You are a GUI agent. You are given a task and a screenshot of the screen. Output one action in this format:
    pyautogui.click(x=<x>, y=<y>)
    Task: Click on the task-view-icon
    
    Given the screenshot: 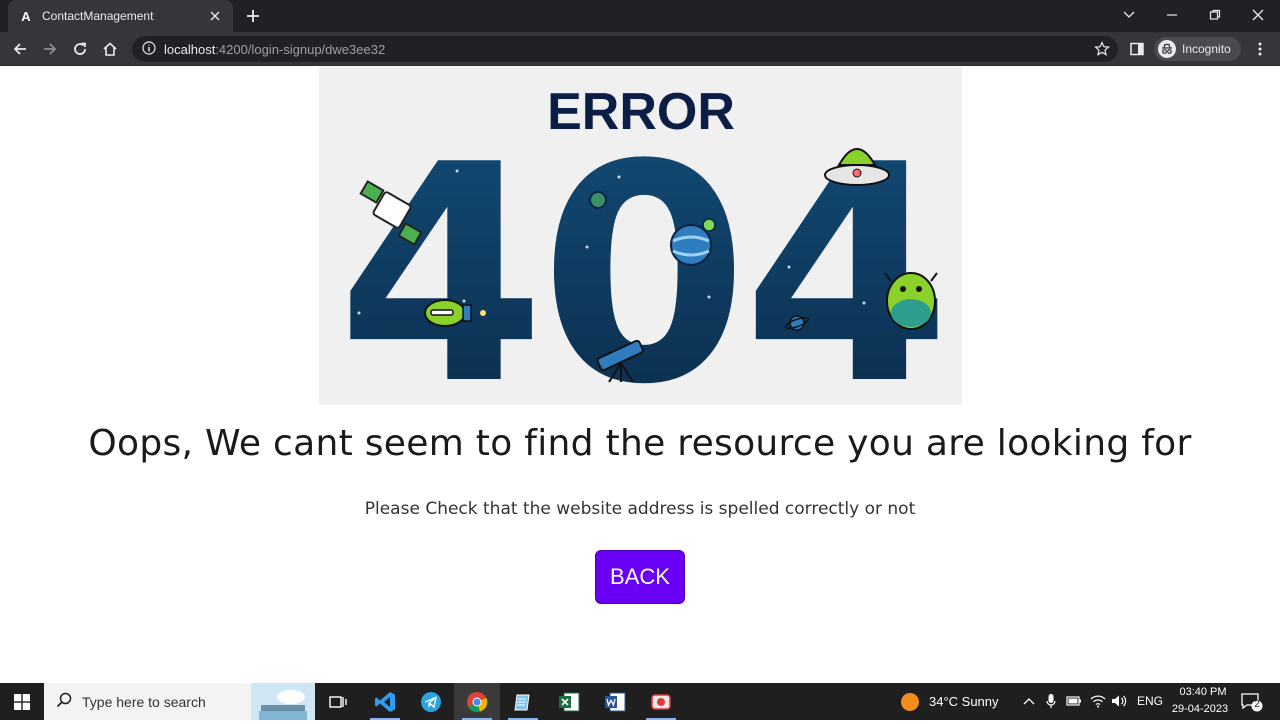 What is the action you would take?
    pyautogui.click(x=338, y=701)
    